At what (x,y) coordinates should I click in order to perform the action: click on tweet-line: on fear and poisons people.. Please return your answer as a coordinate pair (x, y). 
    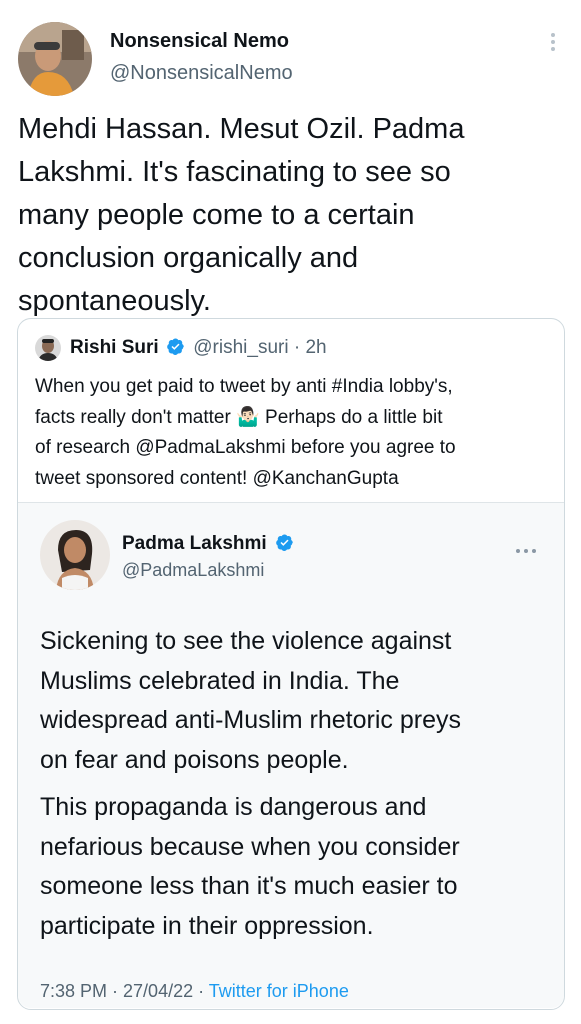
    Looking at the image, I should click on (194, 759).